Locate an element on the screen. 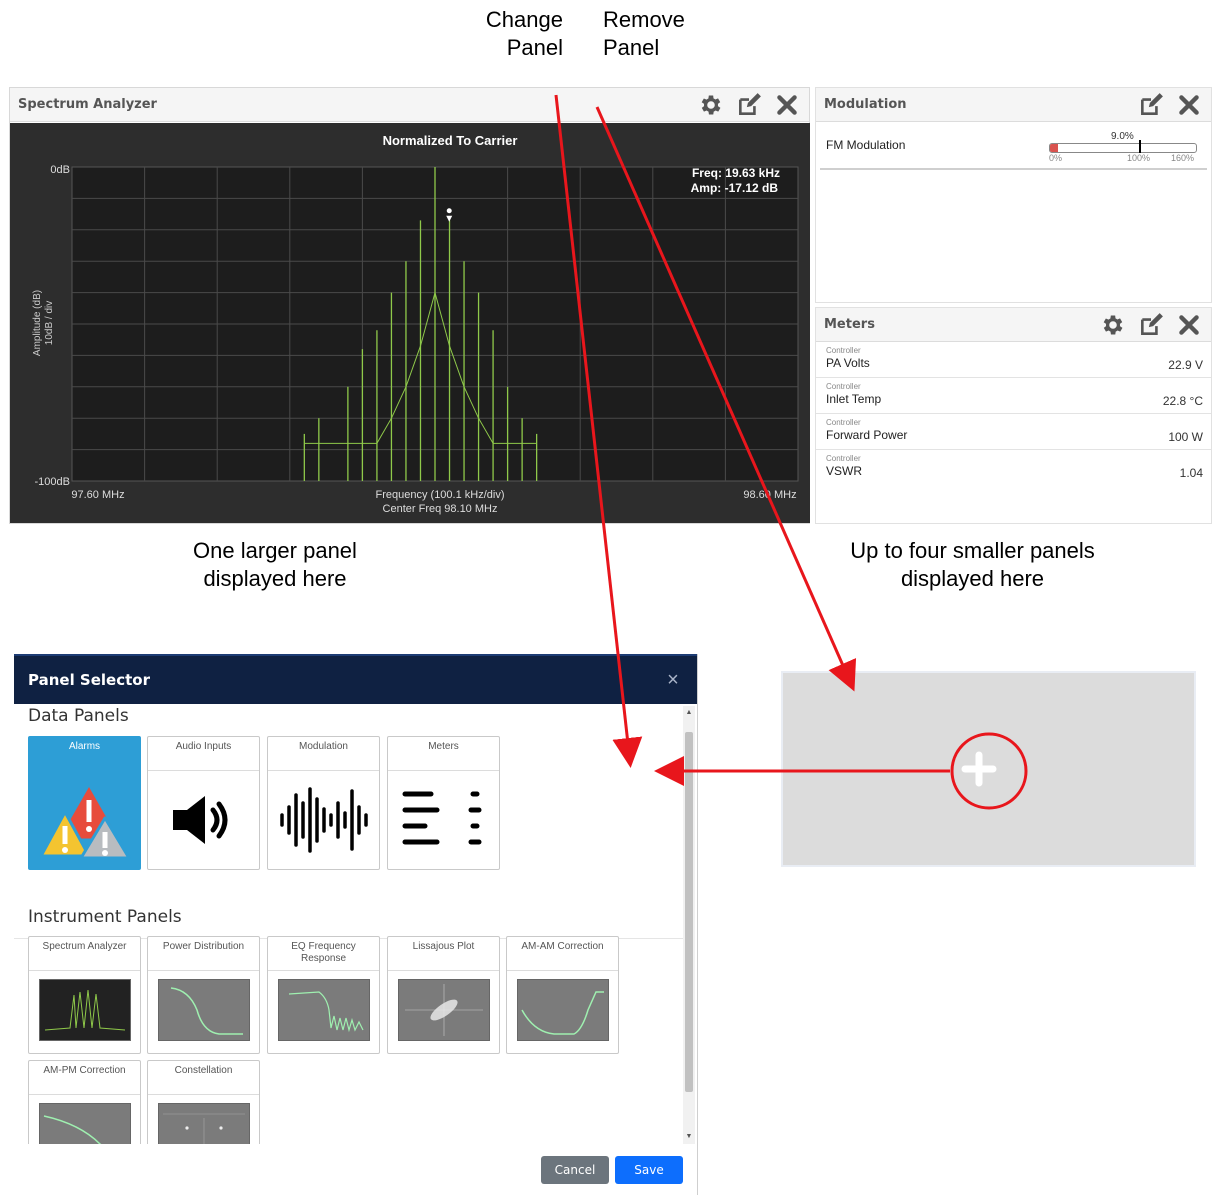 The height and width of the screenshot is (1195, 1212). y-axis-label: Amplitude (dB) is located at coordinates (37, 323).